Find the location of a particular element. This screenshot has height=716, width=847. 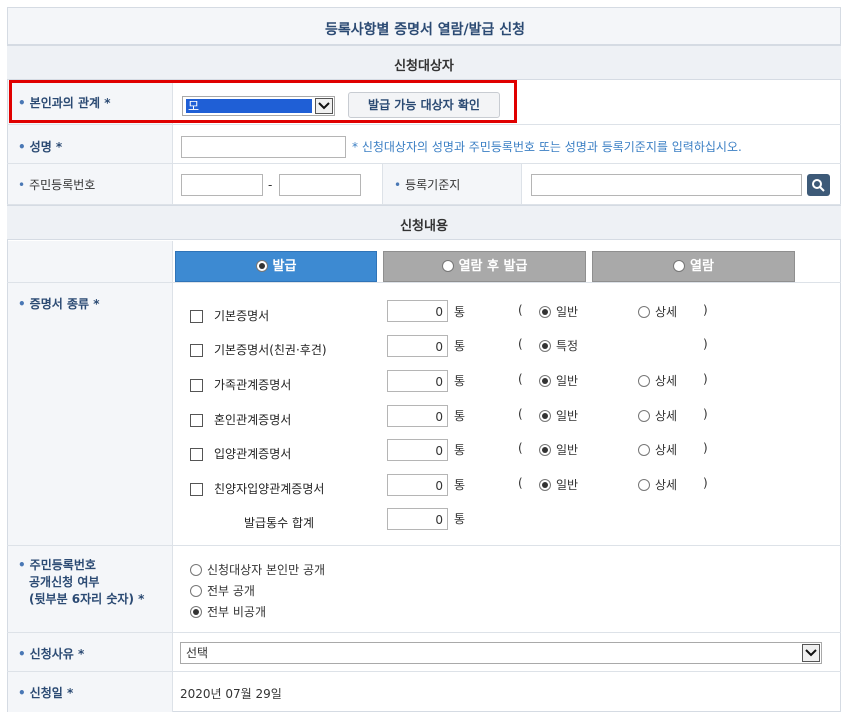

tab-view-then-issue: 열람 후 발급 is located at coordinates (484, 266).